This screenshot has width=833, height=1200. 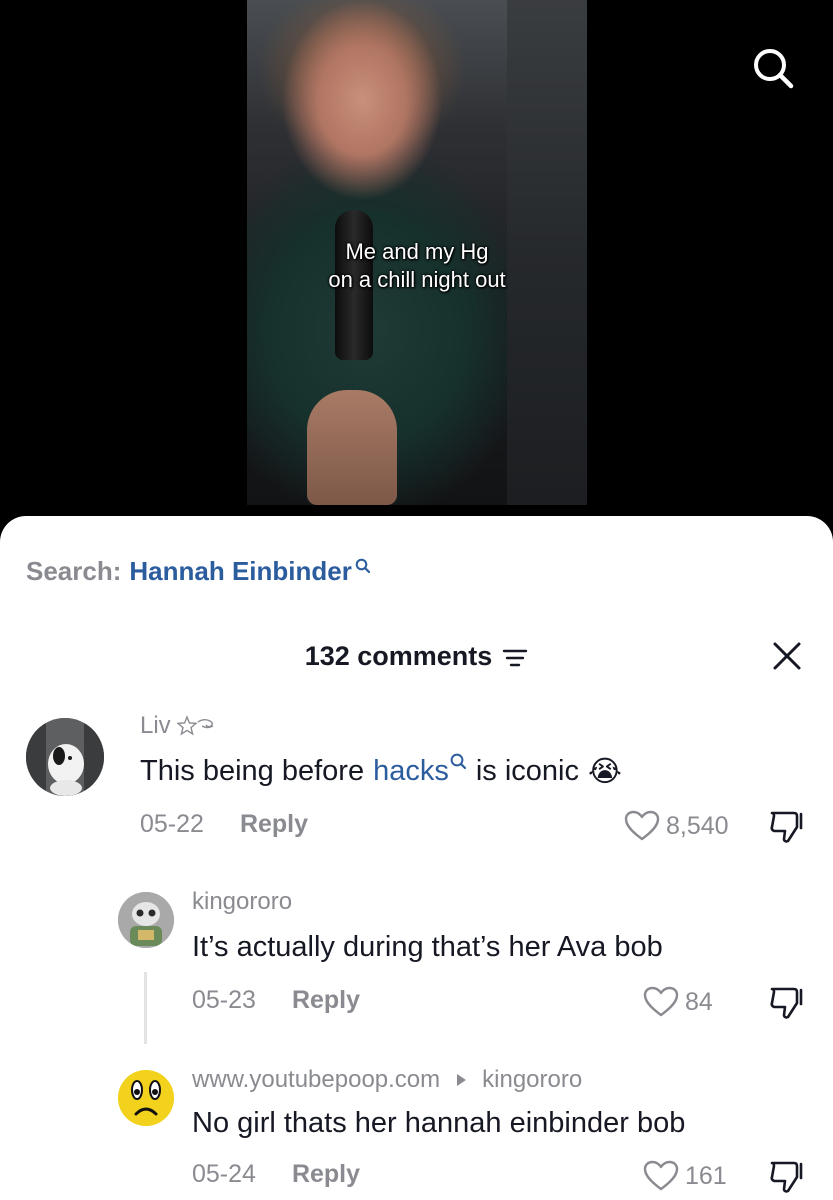 What do you see at coordinates (697, 825) in the screenshot?
I see `like-count: 8,540` at bounding box center [697, 825].